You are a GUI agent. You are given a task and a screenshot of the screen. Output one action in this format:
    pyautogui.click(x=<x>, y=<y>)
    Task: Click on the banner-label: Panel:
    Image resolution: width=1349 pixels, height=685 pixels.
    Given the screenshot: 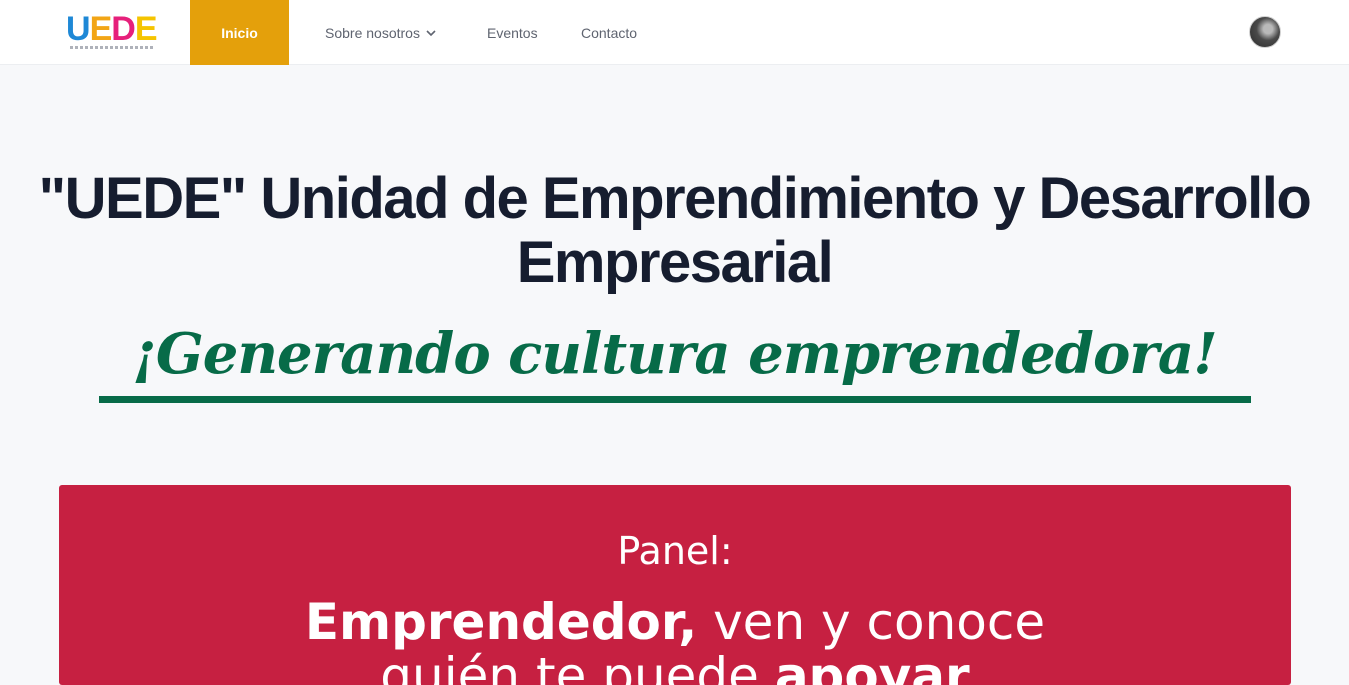 What is the action you would take?
    pyautogui.click(x=675, y=551)
    